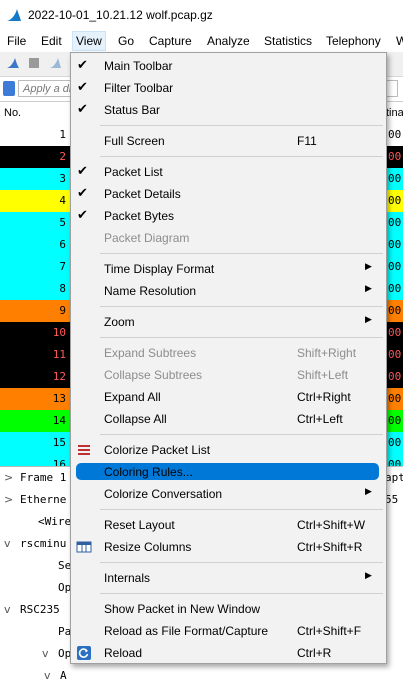  Describe the element at coordinates (330, 547) in the screenshot. I see `menu-item-shortcut: Ctrl+Shift+R` at that location.